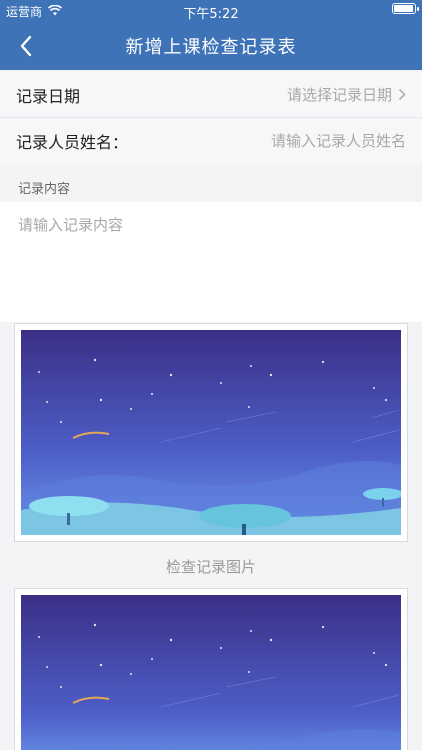 This screenshot has height=750, width=422. Describe the element at coordinates (211, 95) in the screenshot. I see `date-picker-row: 记录日期 请选择记录日期` at that location.